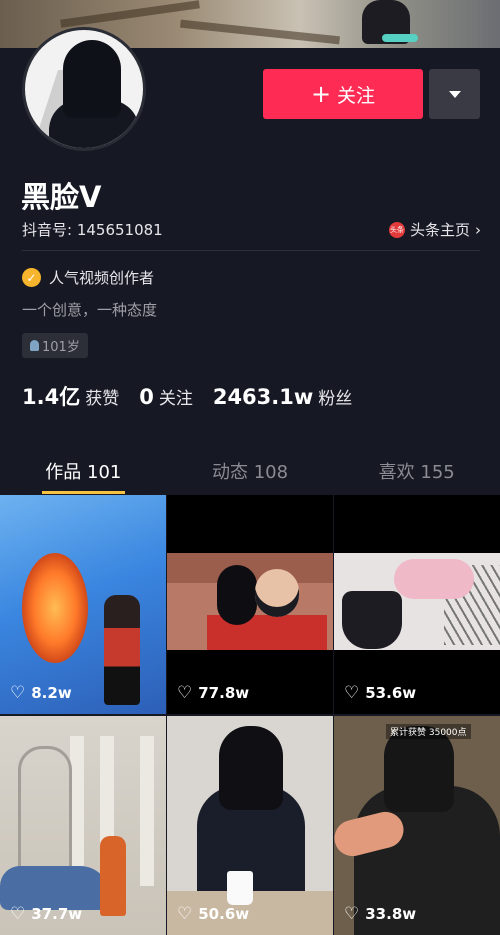  I want to click on verification-row: ✓ 人气视频创作者, so click(88, 277).